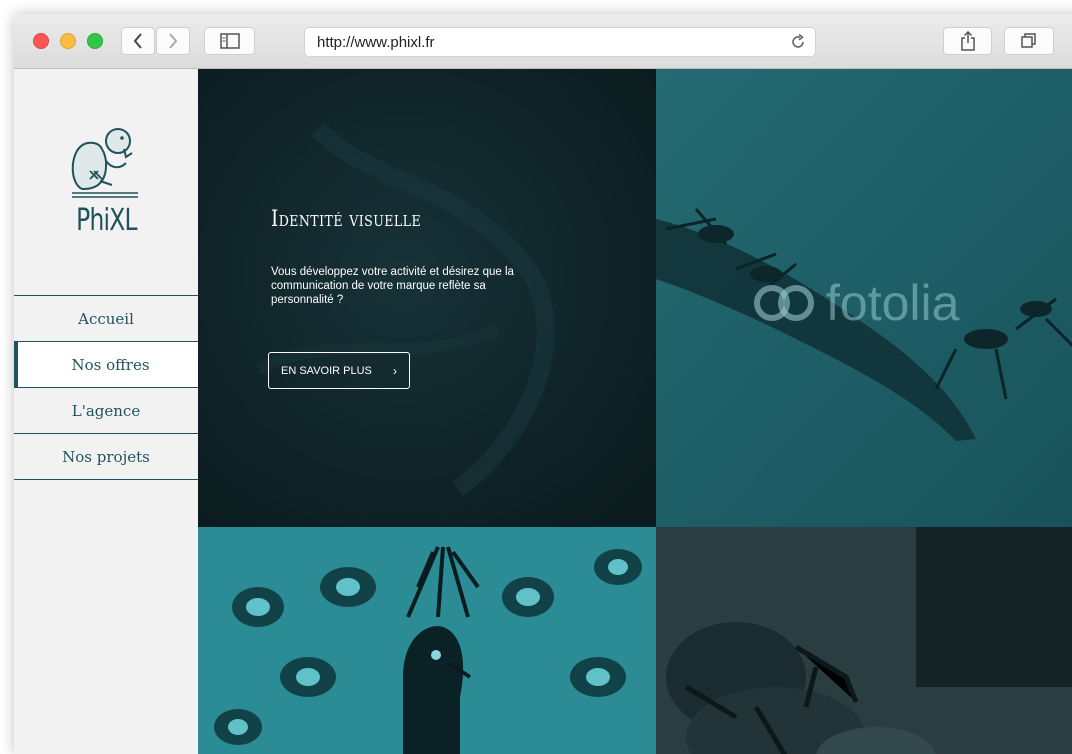 This screenshot has height=754, width=1072. Describe the element at coordinates (106, 220) in the screenshot. I see `logo-wordmark: PhiXL` at that location.